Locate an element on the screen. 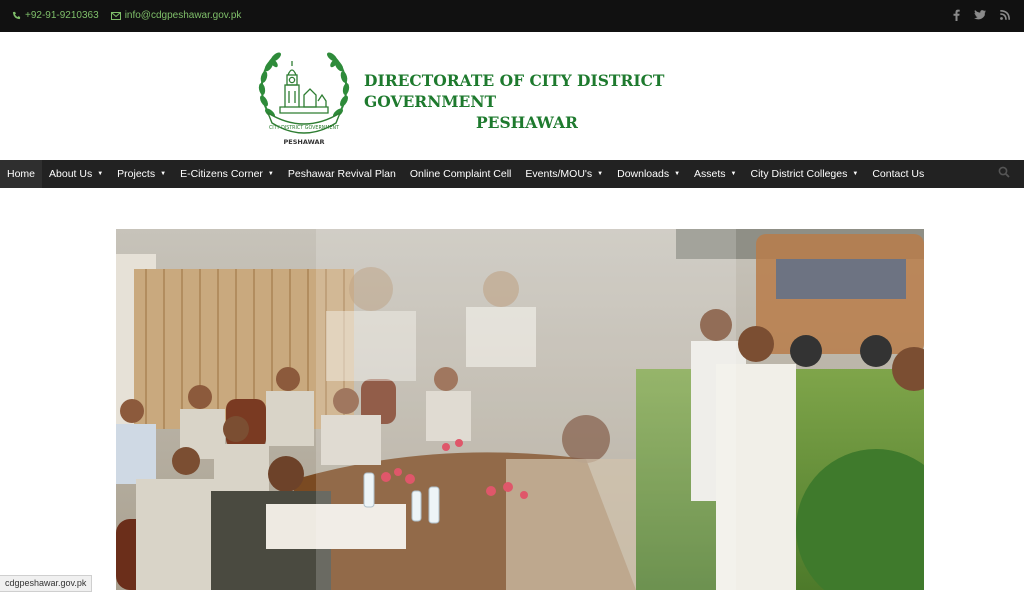  email-contact: info@cdgpeshawar.gov.pk is located at coordinates (176, 15).